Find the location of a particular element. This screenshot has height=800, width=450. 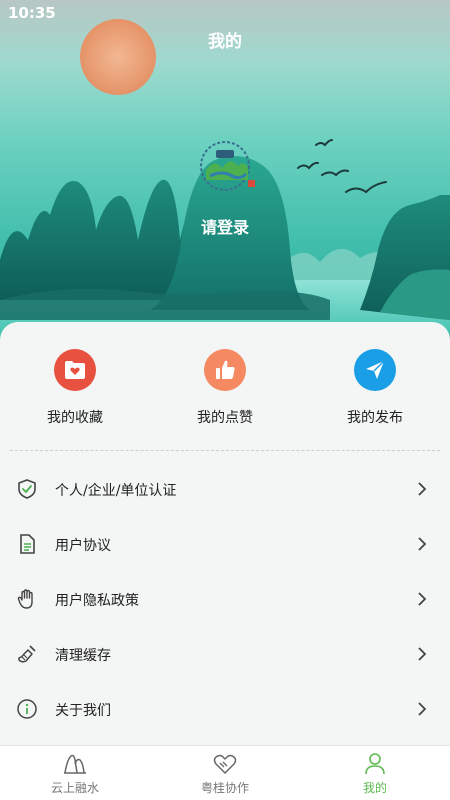

section-divider is located at coordinates (225, 450).